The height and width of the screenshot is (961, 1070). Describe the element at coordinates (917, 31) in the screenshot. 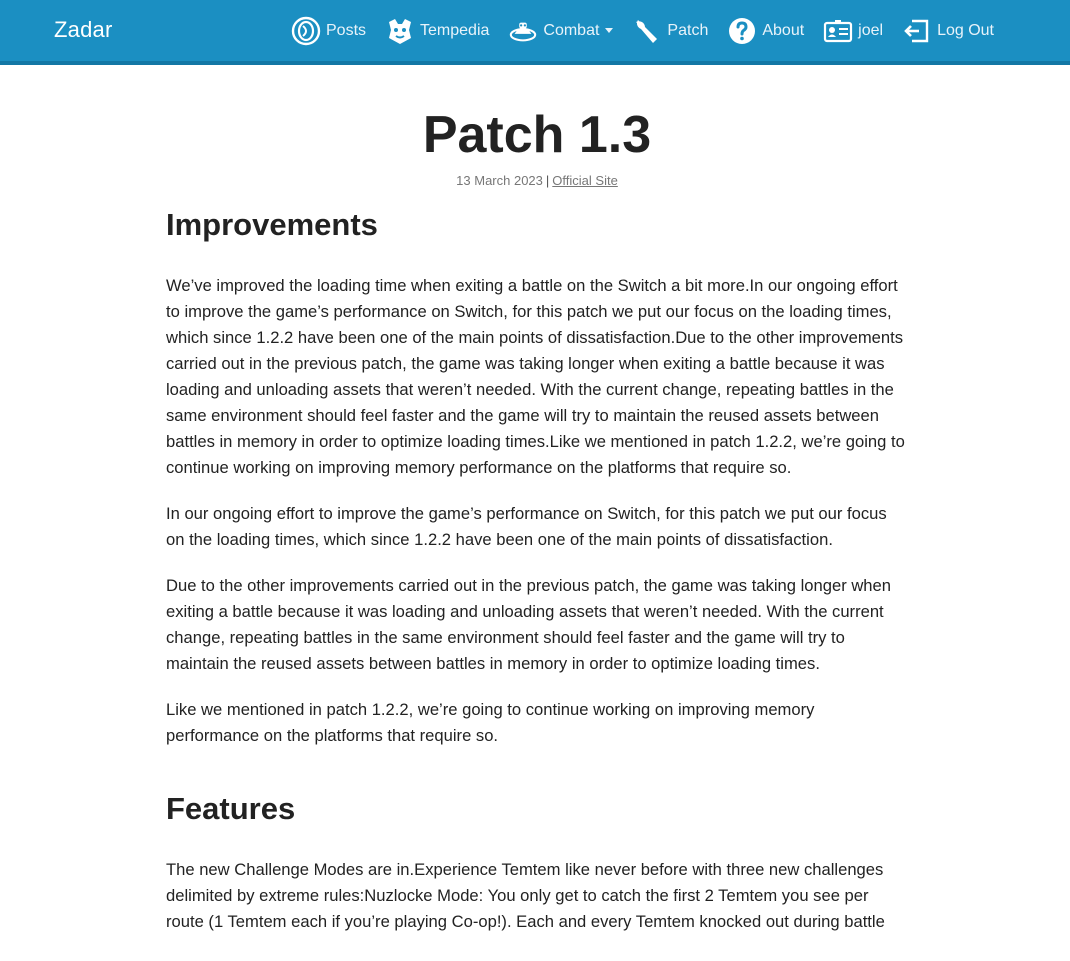

I see `logout-icon` at that location.